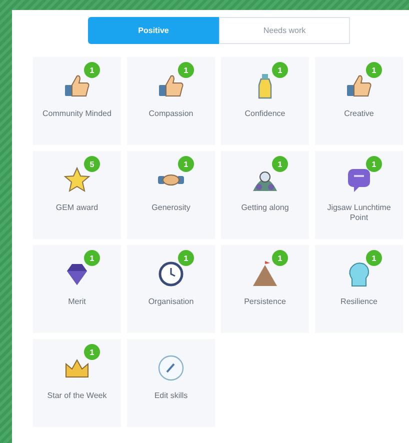  Describe the element at coordinates (359, 195) in the screenshot. I see `skill-card: 1 Jigsaw Lunchtime Point` at that location.